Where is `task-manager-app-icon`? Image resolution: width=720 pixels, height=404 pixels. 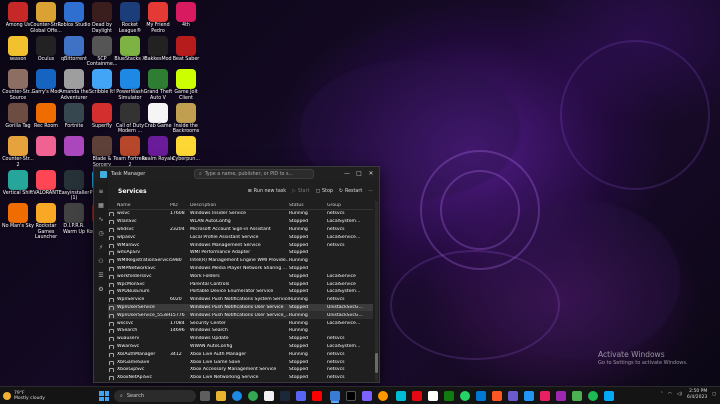 task-manager-app-icon is located at coordinates (103, 174).